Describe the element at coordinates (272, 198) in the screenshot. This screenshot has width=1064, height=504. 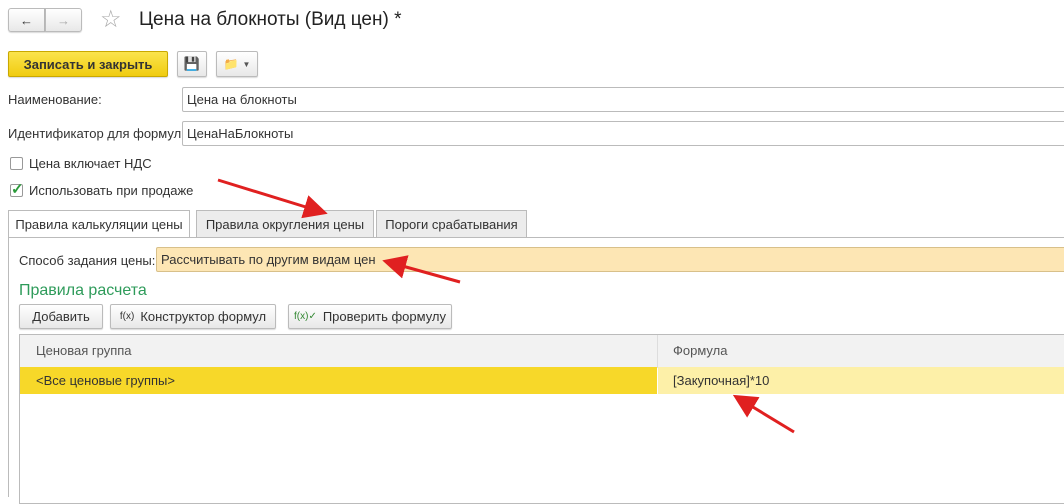
I see `arrow-to-rounding-tab` at that location.